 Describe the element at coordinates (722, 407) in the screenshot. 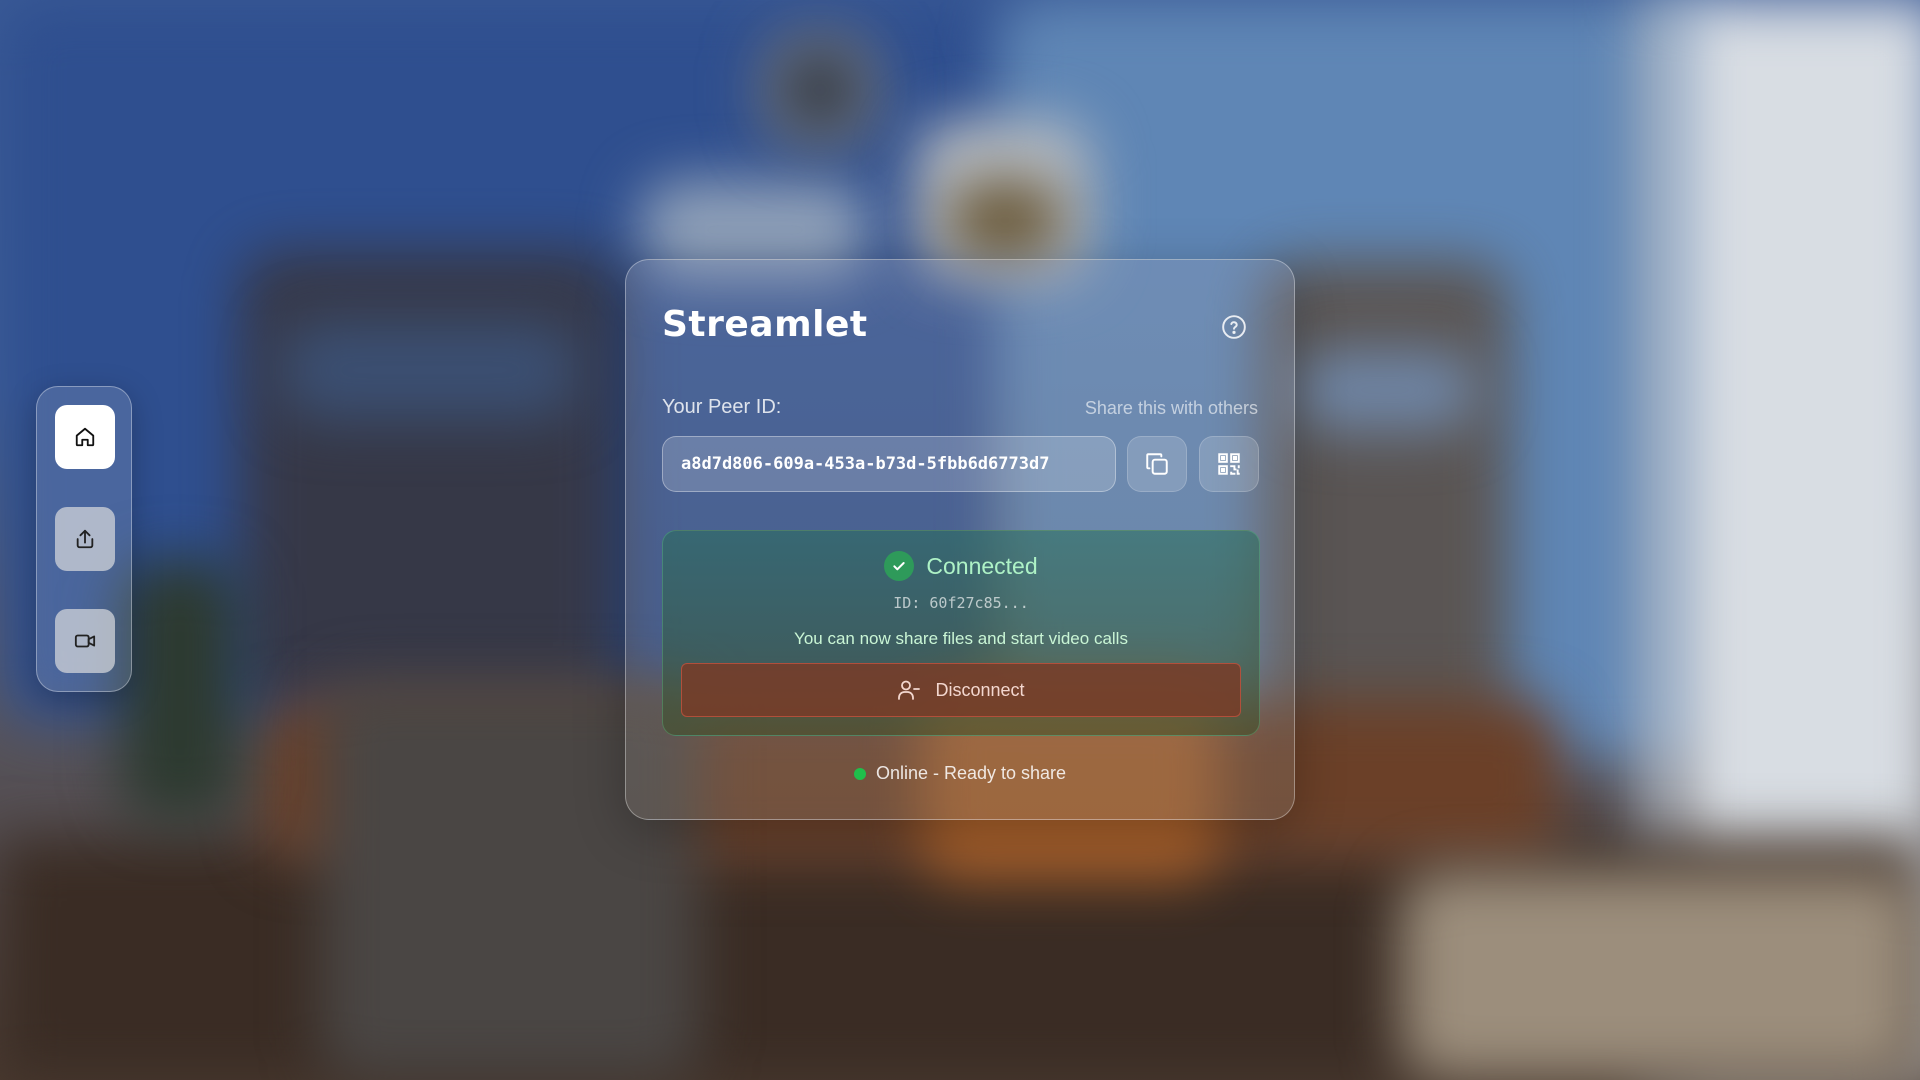

I see `peer-id-label: Your Peer ID:` at that location.